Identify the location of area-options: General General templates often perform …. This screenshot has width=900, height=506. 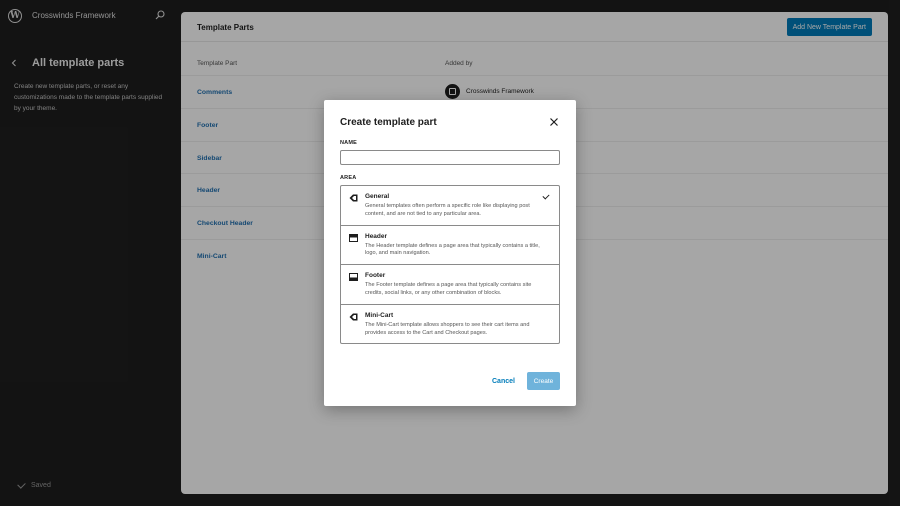
(450, 265).